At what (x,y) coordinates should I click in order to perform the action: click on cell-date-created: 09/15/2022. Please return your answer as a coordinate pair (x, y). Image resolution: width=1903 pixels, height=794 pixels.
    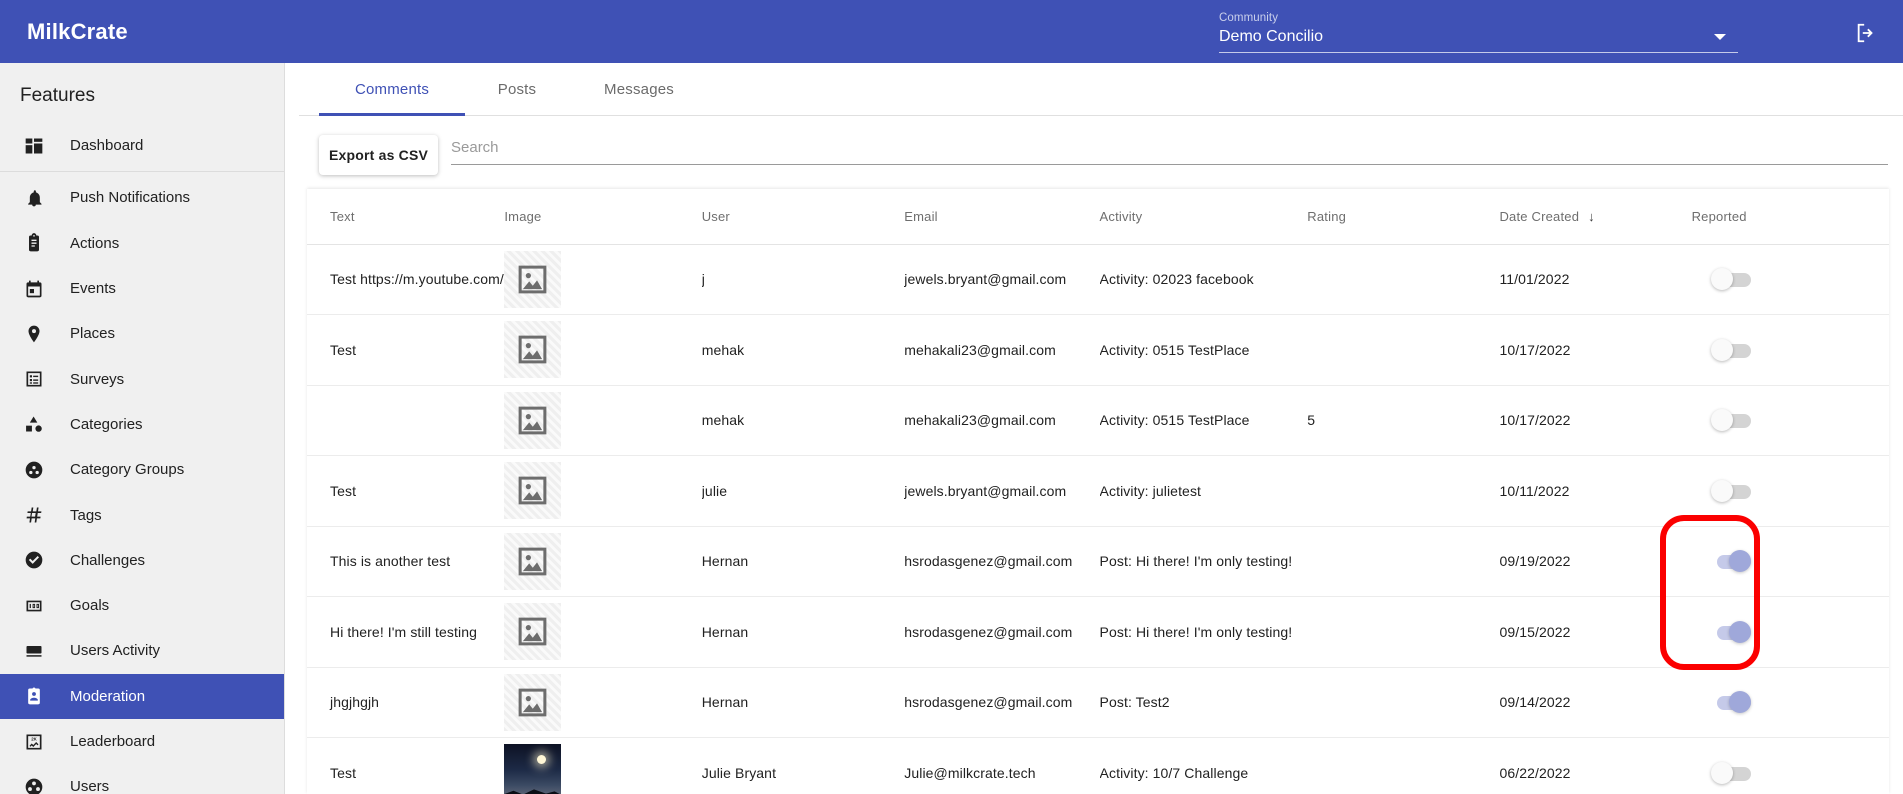
    Looking at the image, I should click on (1595, 632).